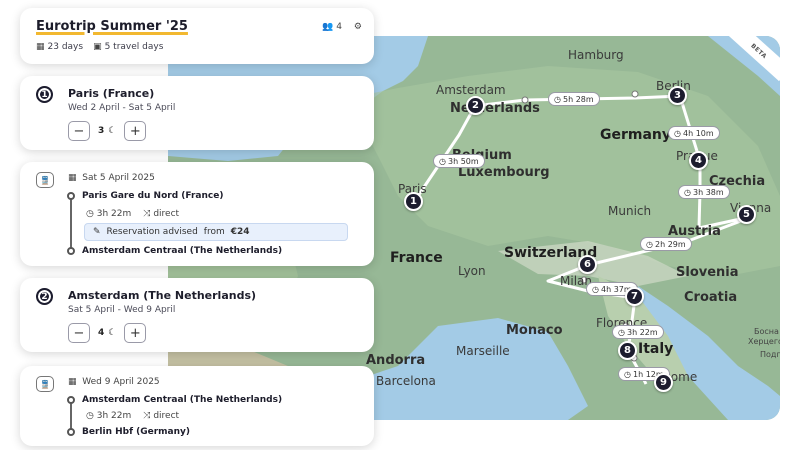 The width and height of the screenshot is (800, 450). I want to click on destination-station: Amsterdam Centraal (The Netherlands), so click(182, 251).